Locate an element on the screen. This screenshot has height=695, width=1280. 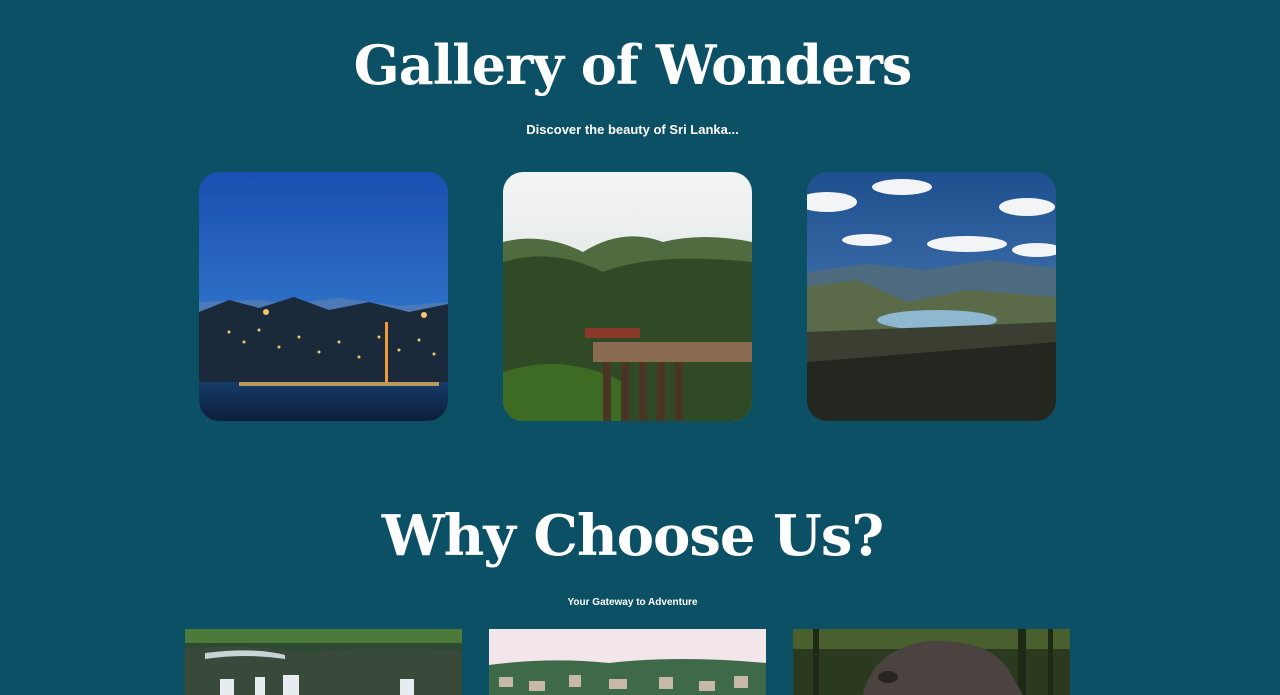
why-choose-us-subtitle: Your Gateway to Adventure is located at coordinates (632, 602).